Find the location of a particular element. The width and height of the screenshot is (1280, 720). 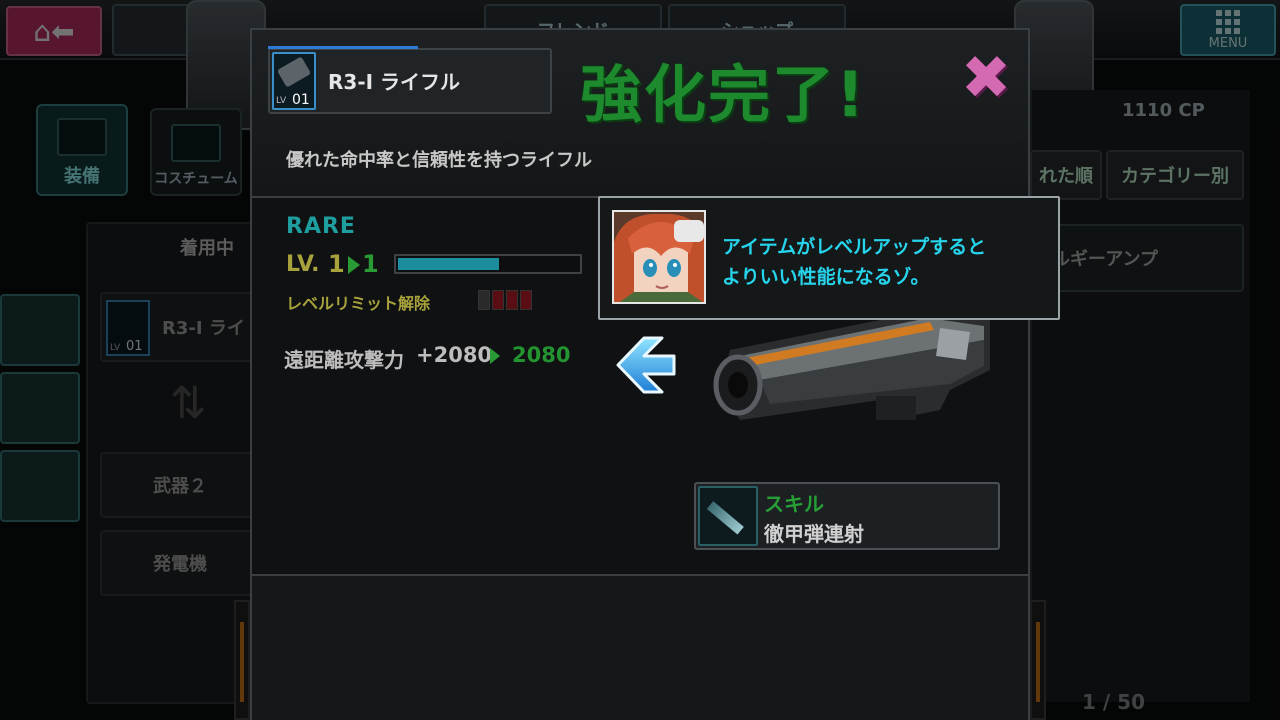

grid-icon is located at coordinates (1228, 22).